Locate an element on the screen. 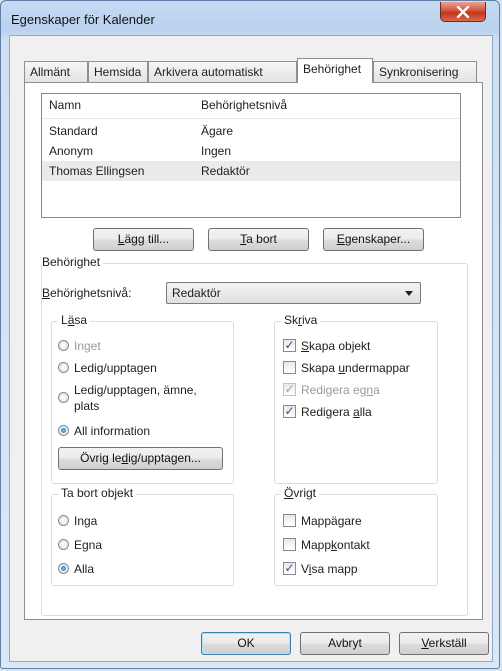 This screenshot has width=502, height=671. read-option-label: Inget is located at coordinates (87, 346).